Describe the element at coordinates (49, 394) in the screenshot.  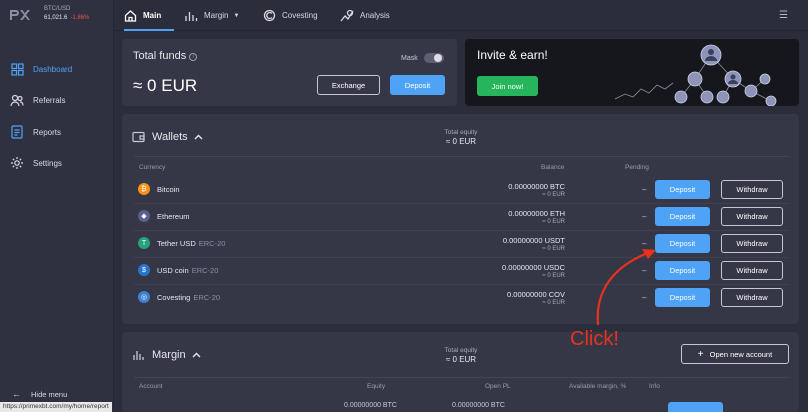
I see `hide-menu-label: Hide menu` at that location.